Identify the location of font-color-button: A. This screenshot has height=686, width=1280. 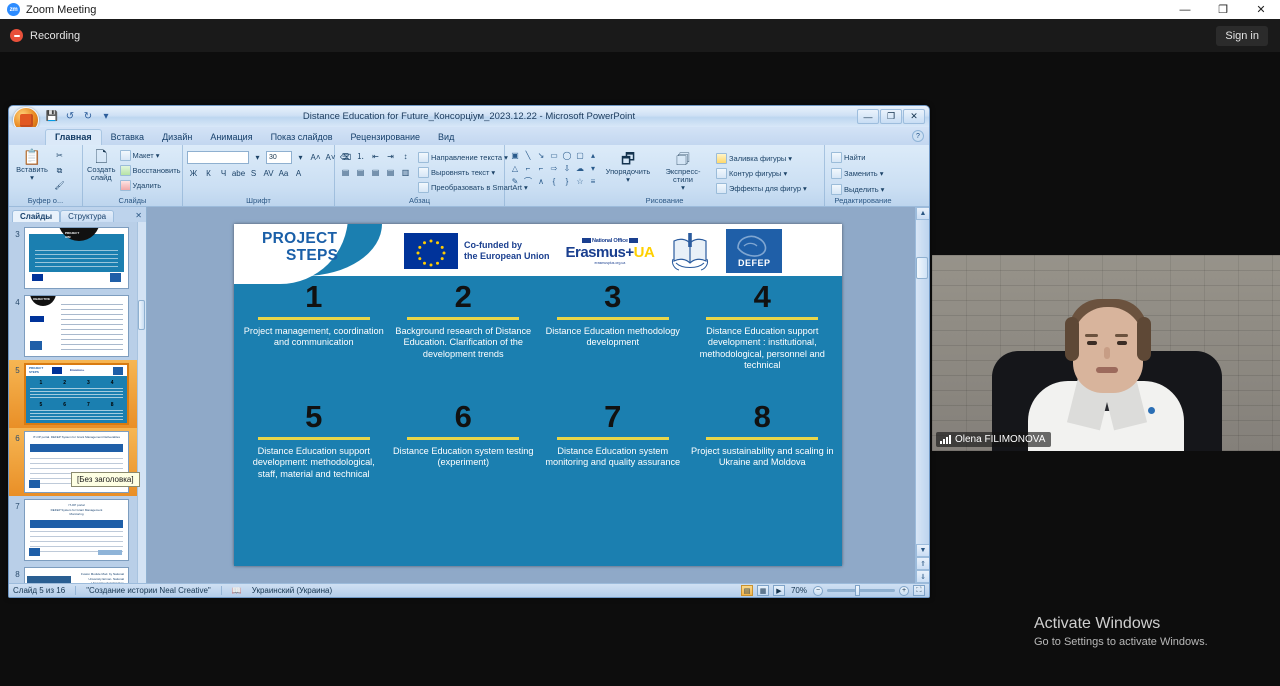
(298, 173).